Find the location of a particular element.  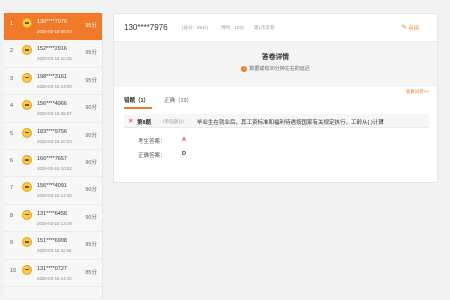

timestamp: 2020-03-15 14:43 is located at coordinates (54, 278).